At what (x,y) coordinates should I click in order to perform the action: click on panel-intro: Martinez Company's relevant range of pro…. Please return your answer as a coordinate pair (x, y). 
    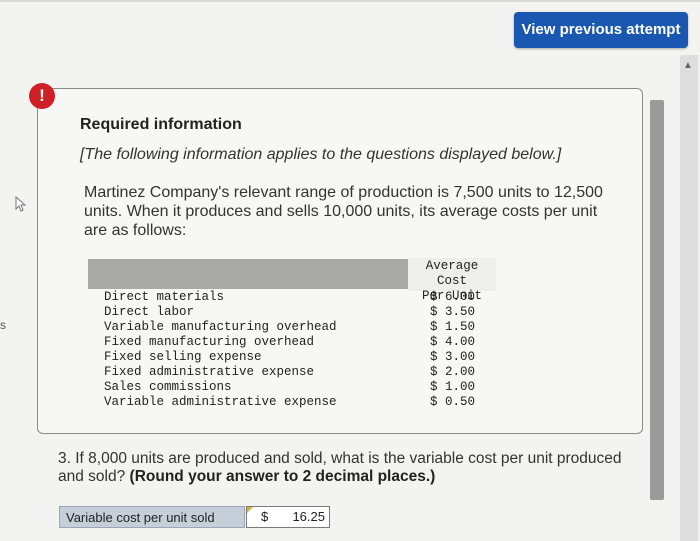
    Looking at the image, I should click on (343, 211).